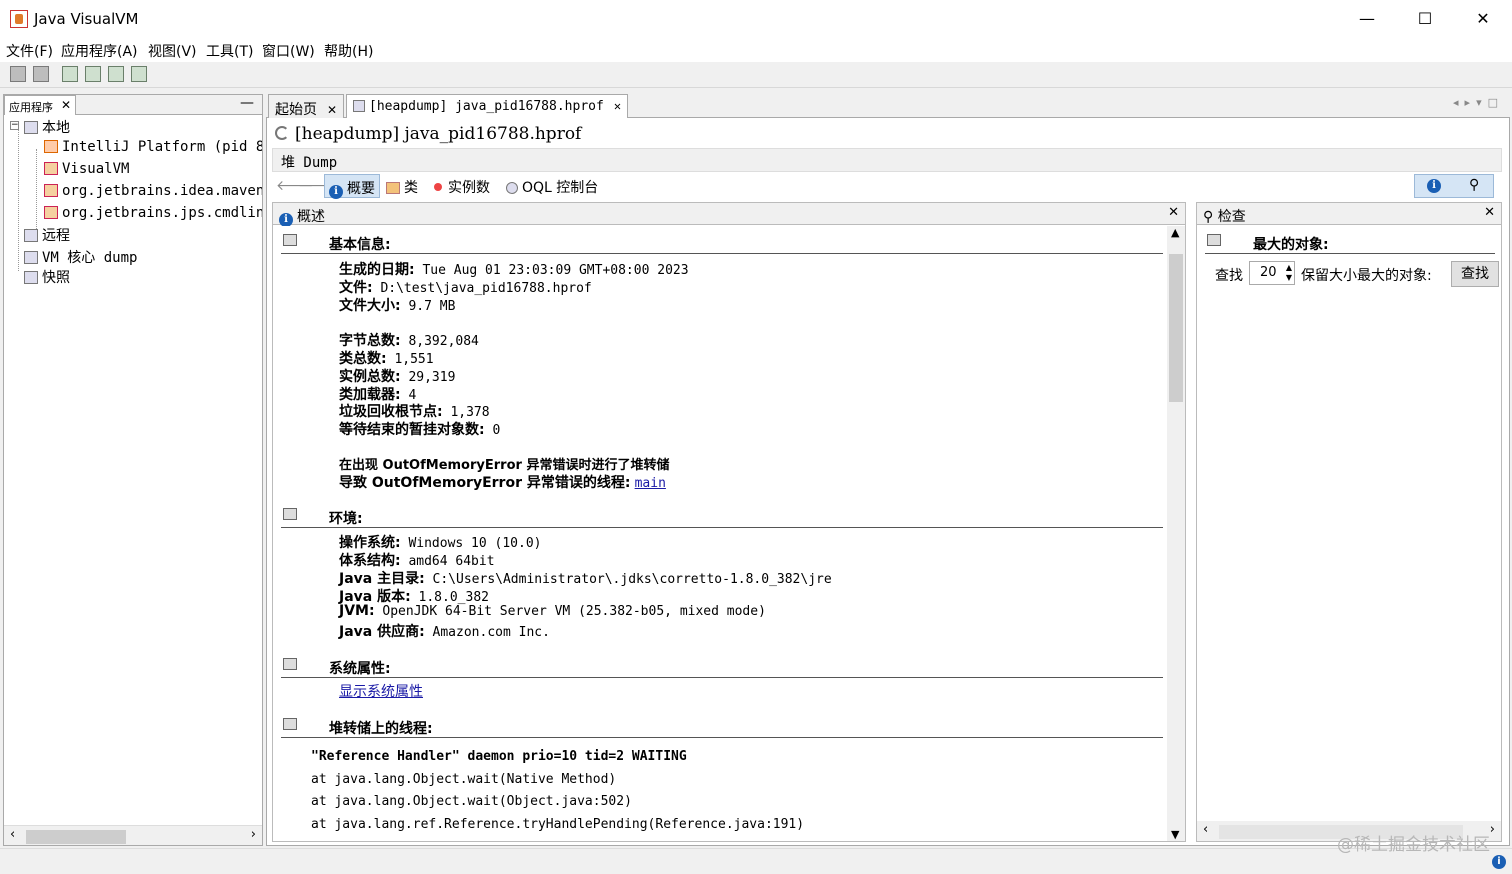 The image size is (1512, 874). Describe the element at coordinates (370, 543) in the screenshot. I see `label: 操作系统:` at that location.